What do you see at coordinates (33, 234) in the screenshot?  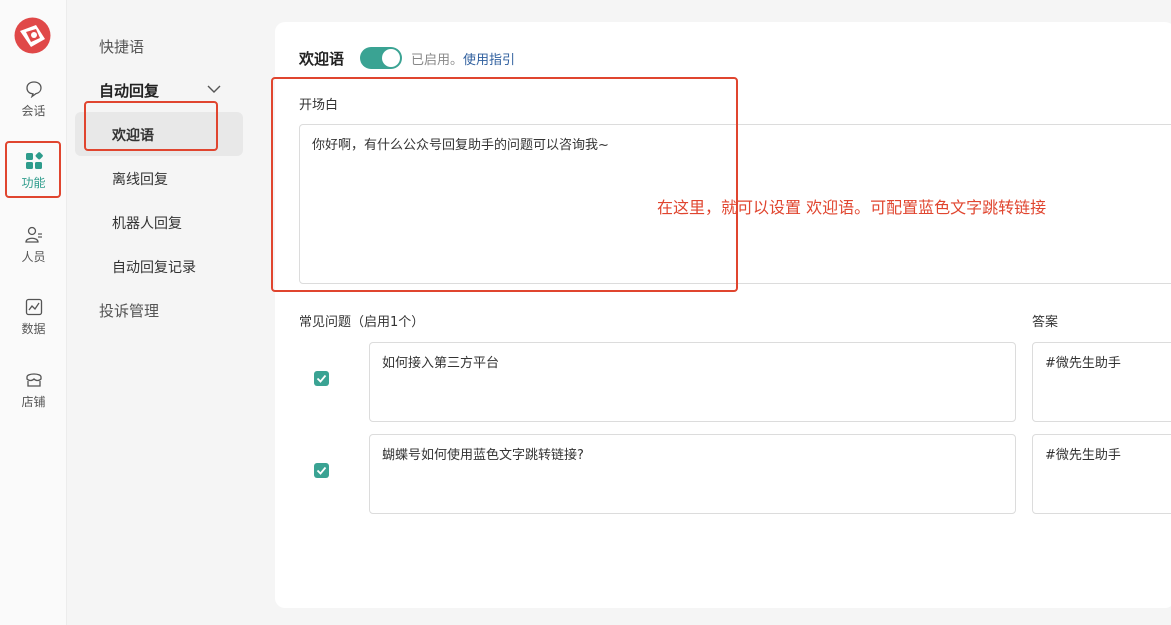 I see `people-icon` at bounding box center [33, 234].